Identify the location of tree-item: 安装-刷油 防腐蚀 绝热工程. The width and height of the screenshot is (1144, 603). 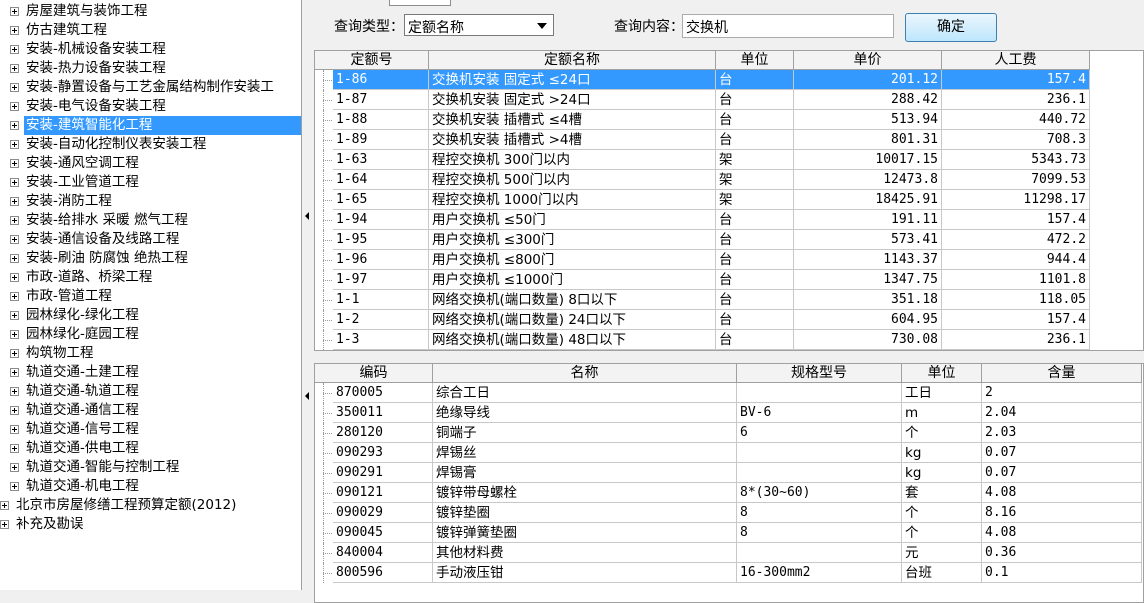
(150, 258).